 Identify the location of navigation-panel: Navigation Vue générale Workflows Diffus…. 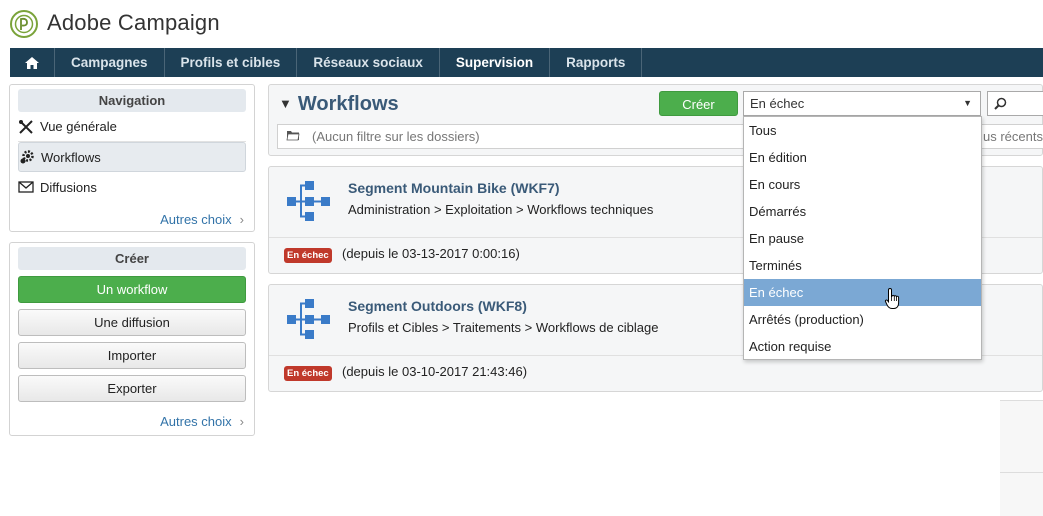
(132, 158).